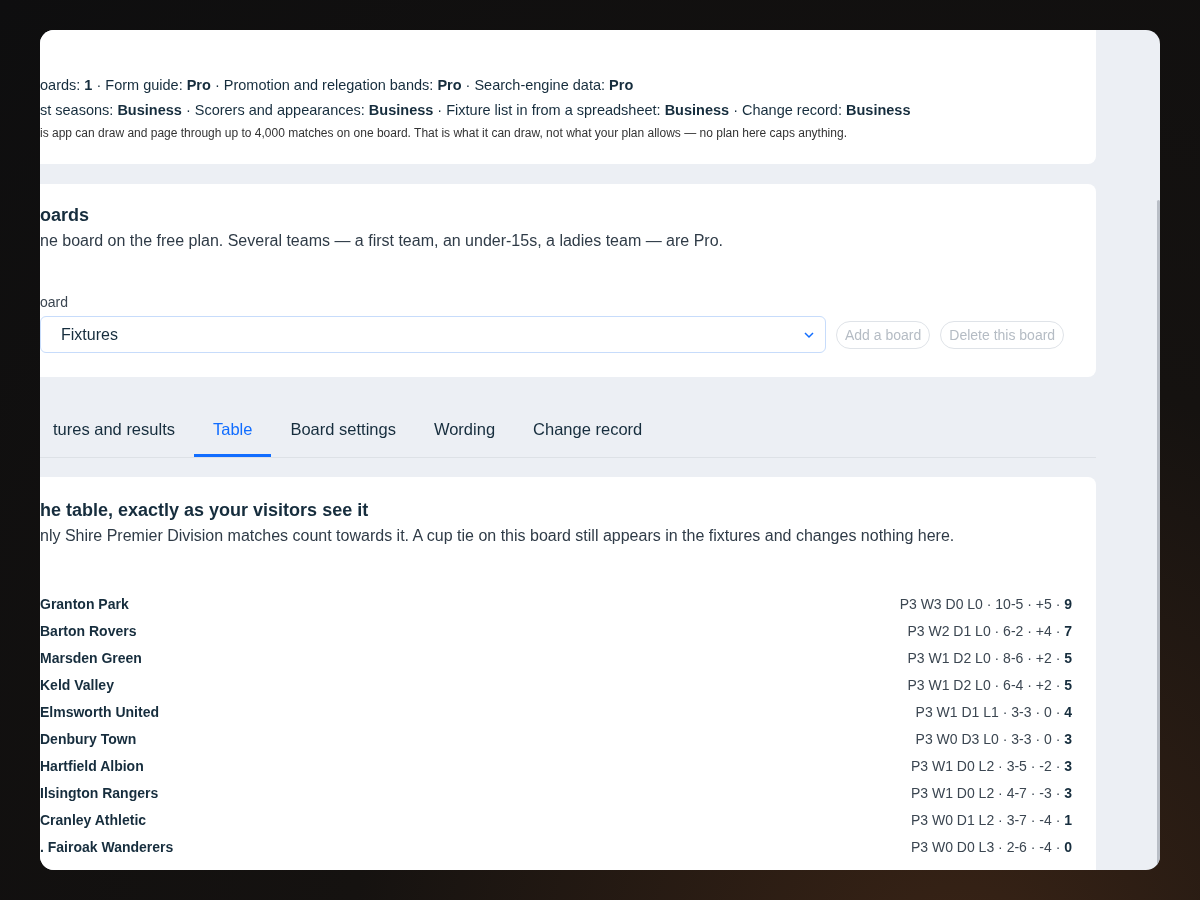  What do you see at coordinates (107, 846) in the screenshot?
I see `team-name: . Fairoak Wanderers` at bounding box center [107, 846].